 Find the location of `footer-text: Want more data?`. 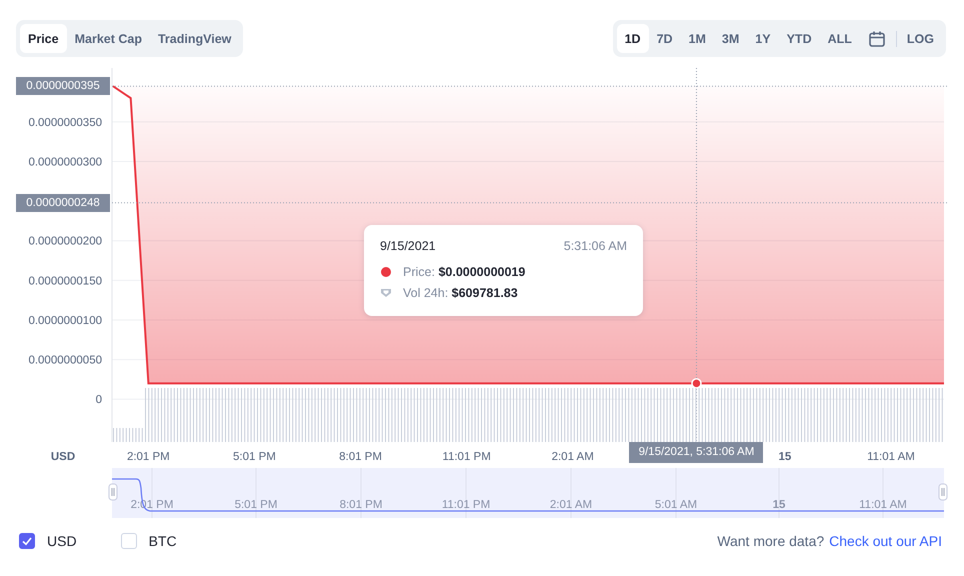

footer-text: Want more data? is located at coordinates (770, 541).